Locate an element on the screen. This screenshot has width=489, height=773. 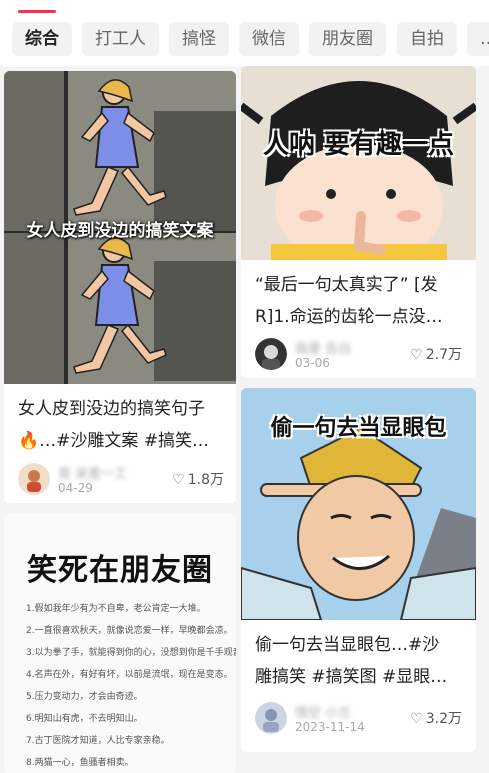
poster-line: 4.名声在外，有好有坏，以前是流氓，现在是变态。 is located at coordinates (129, 675).